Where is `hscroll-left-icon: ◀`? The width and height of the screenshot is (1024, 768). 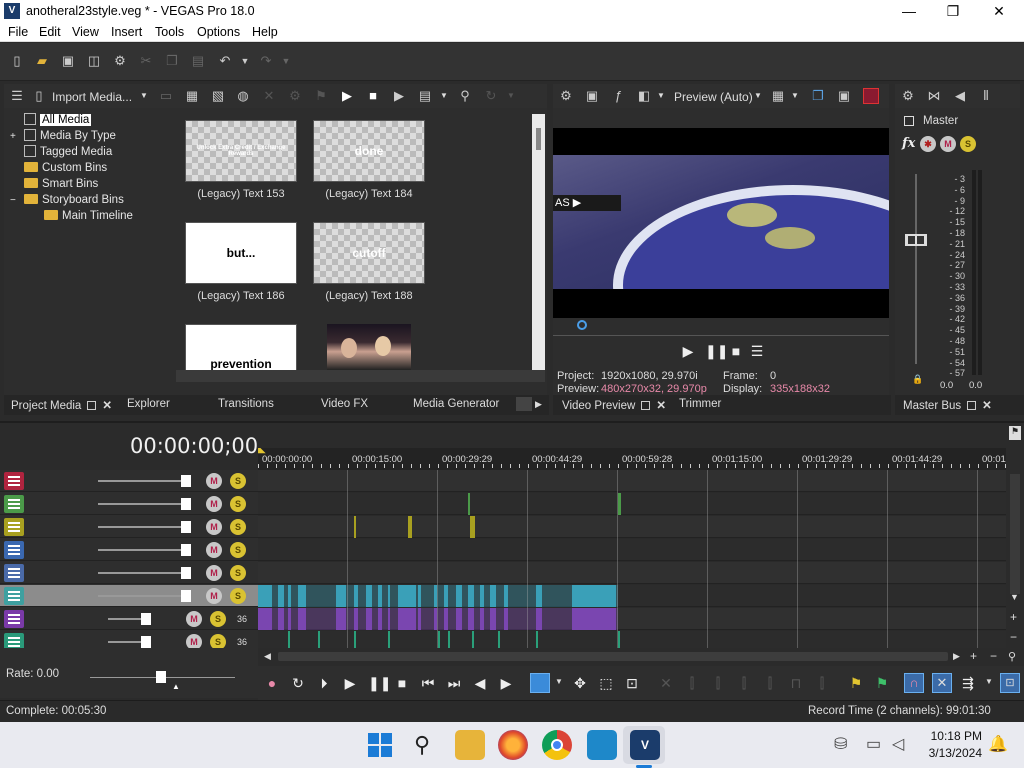
hscroll-left-icon: ◀ is located at coordinates (267, 656).